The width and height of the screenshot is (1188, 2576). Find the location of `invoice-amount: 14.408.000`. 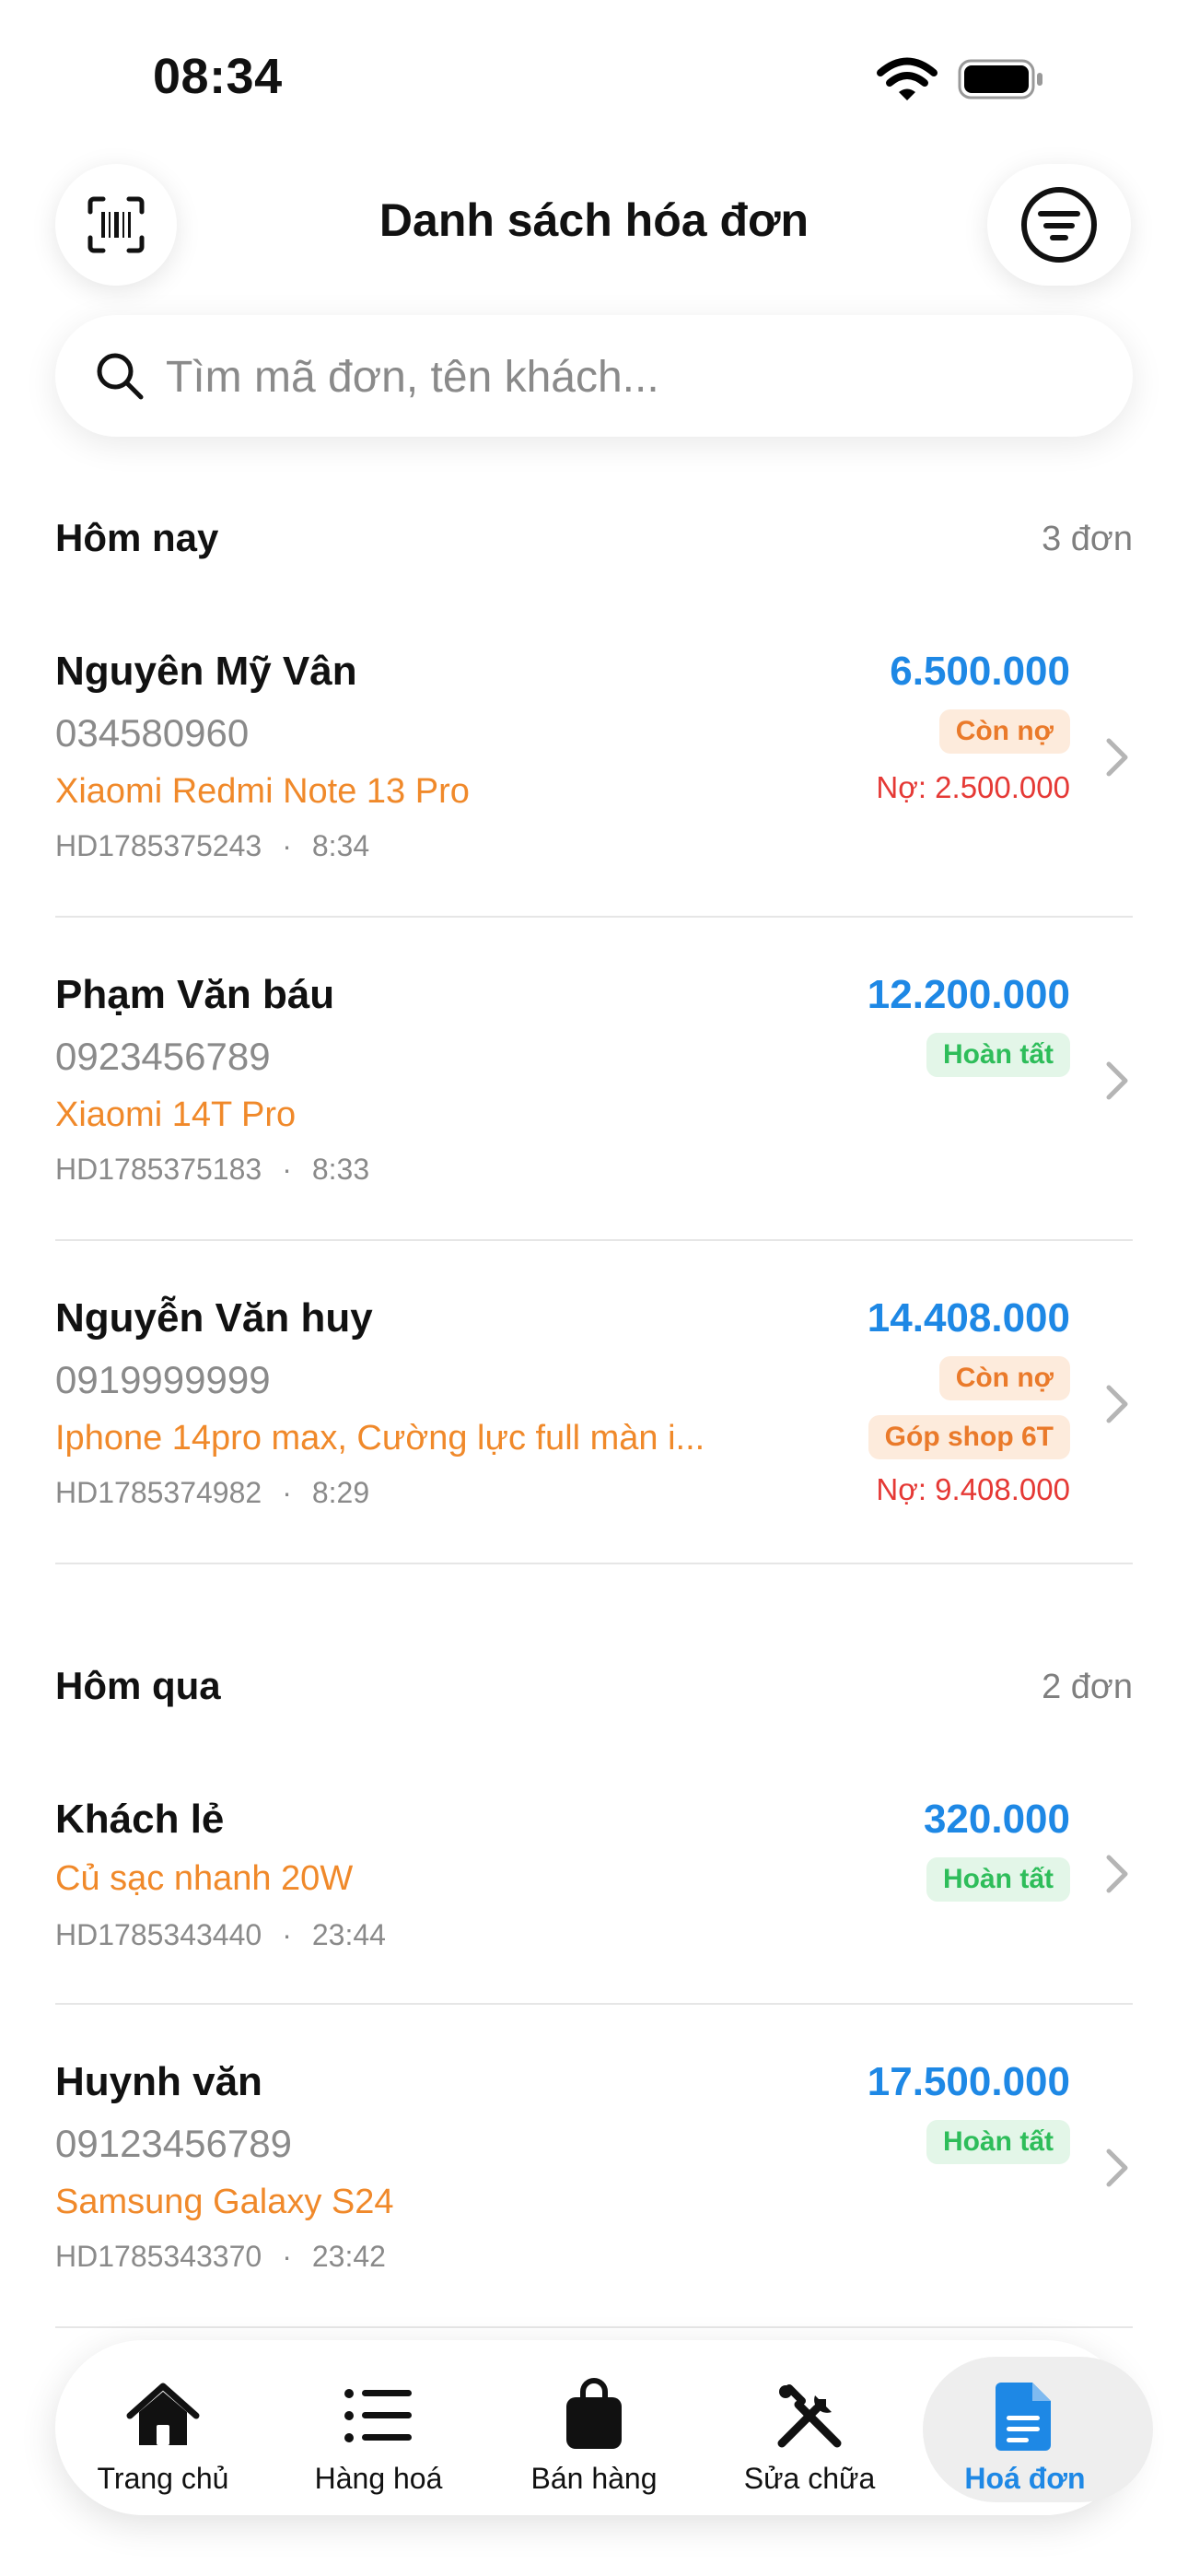

invoice-amount: 14.408.000 is located at coordinates (968, 1318).